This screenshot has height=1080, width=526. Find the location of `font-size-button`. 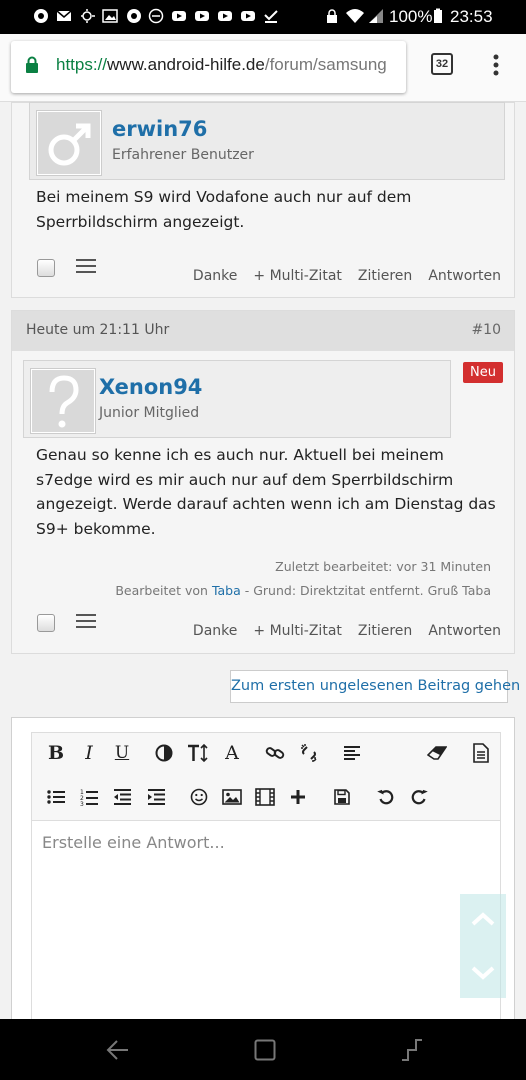

font-size-button is located at coordinates (198, 753).